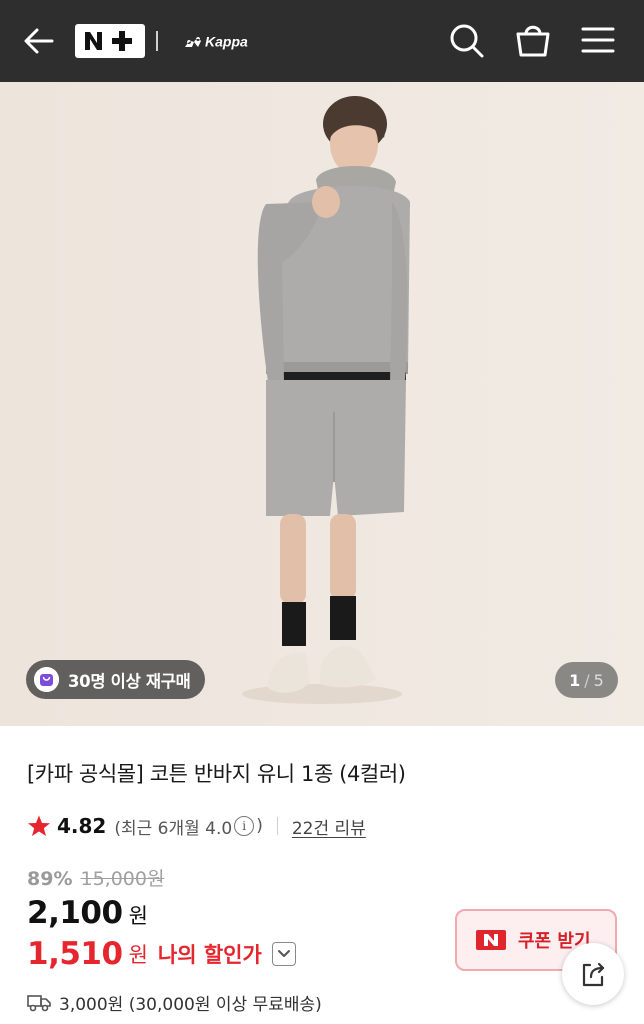 This screenshot has height=1024, width=644. What do you see at coordinates (129, 681) in the screenshot?
I see `repurchase-badge-text: 30명 이상 재구매` at bounding box center [129, 681].